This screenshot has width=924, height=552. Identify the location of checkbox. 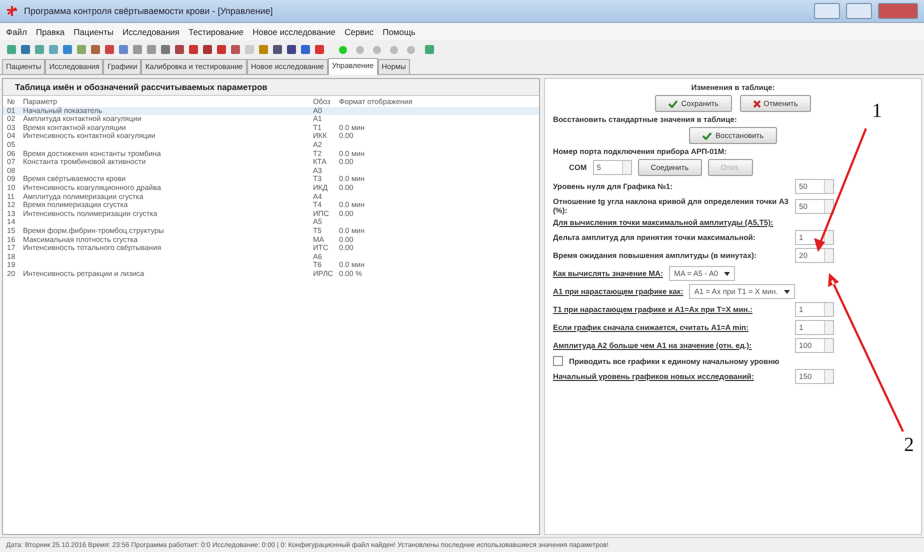
(558, 361).